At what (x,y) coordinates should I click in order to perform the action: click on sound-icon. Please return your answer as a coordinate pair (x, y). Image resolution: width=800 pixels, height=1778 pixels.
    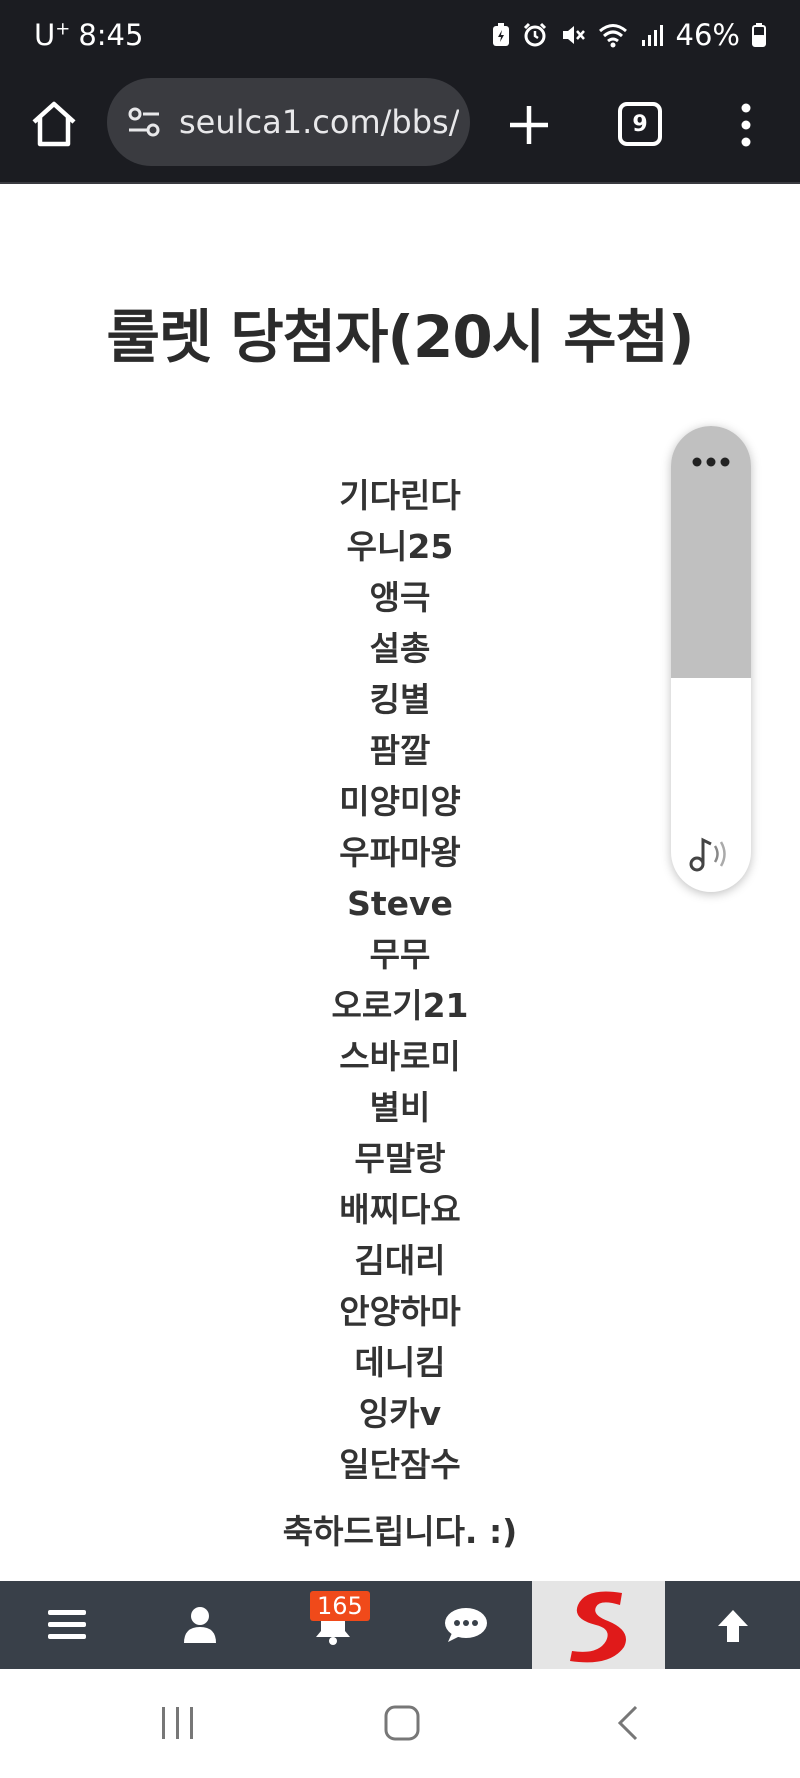
    Looking at the image, I should click on (711, 854).